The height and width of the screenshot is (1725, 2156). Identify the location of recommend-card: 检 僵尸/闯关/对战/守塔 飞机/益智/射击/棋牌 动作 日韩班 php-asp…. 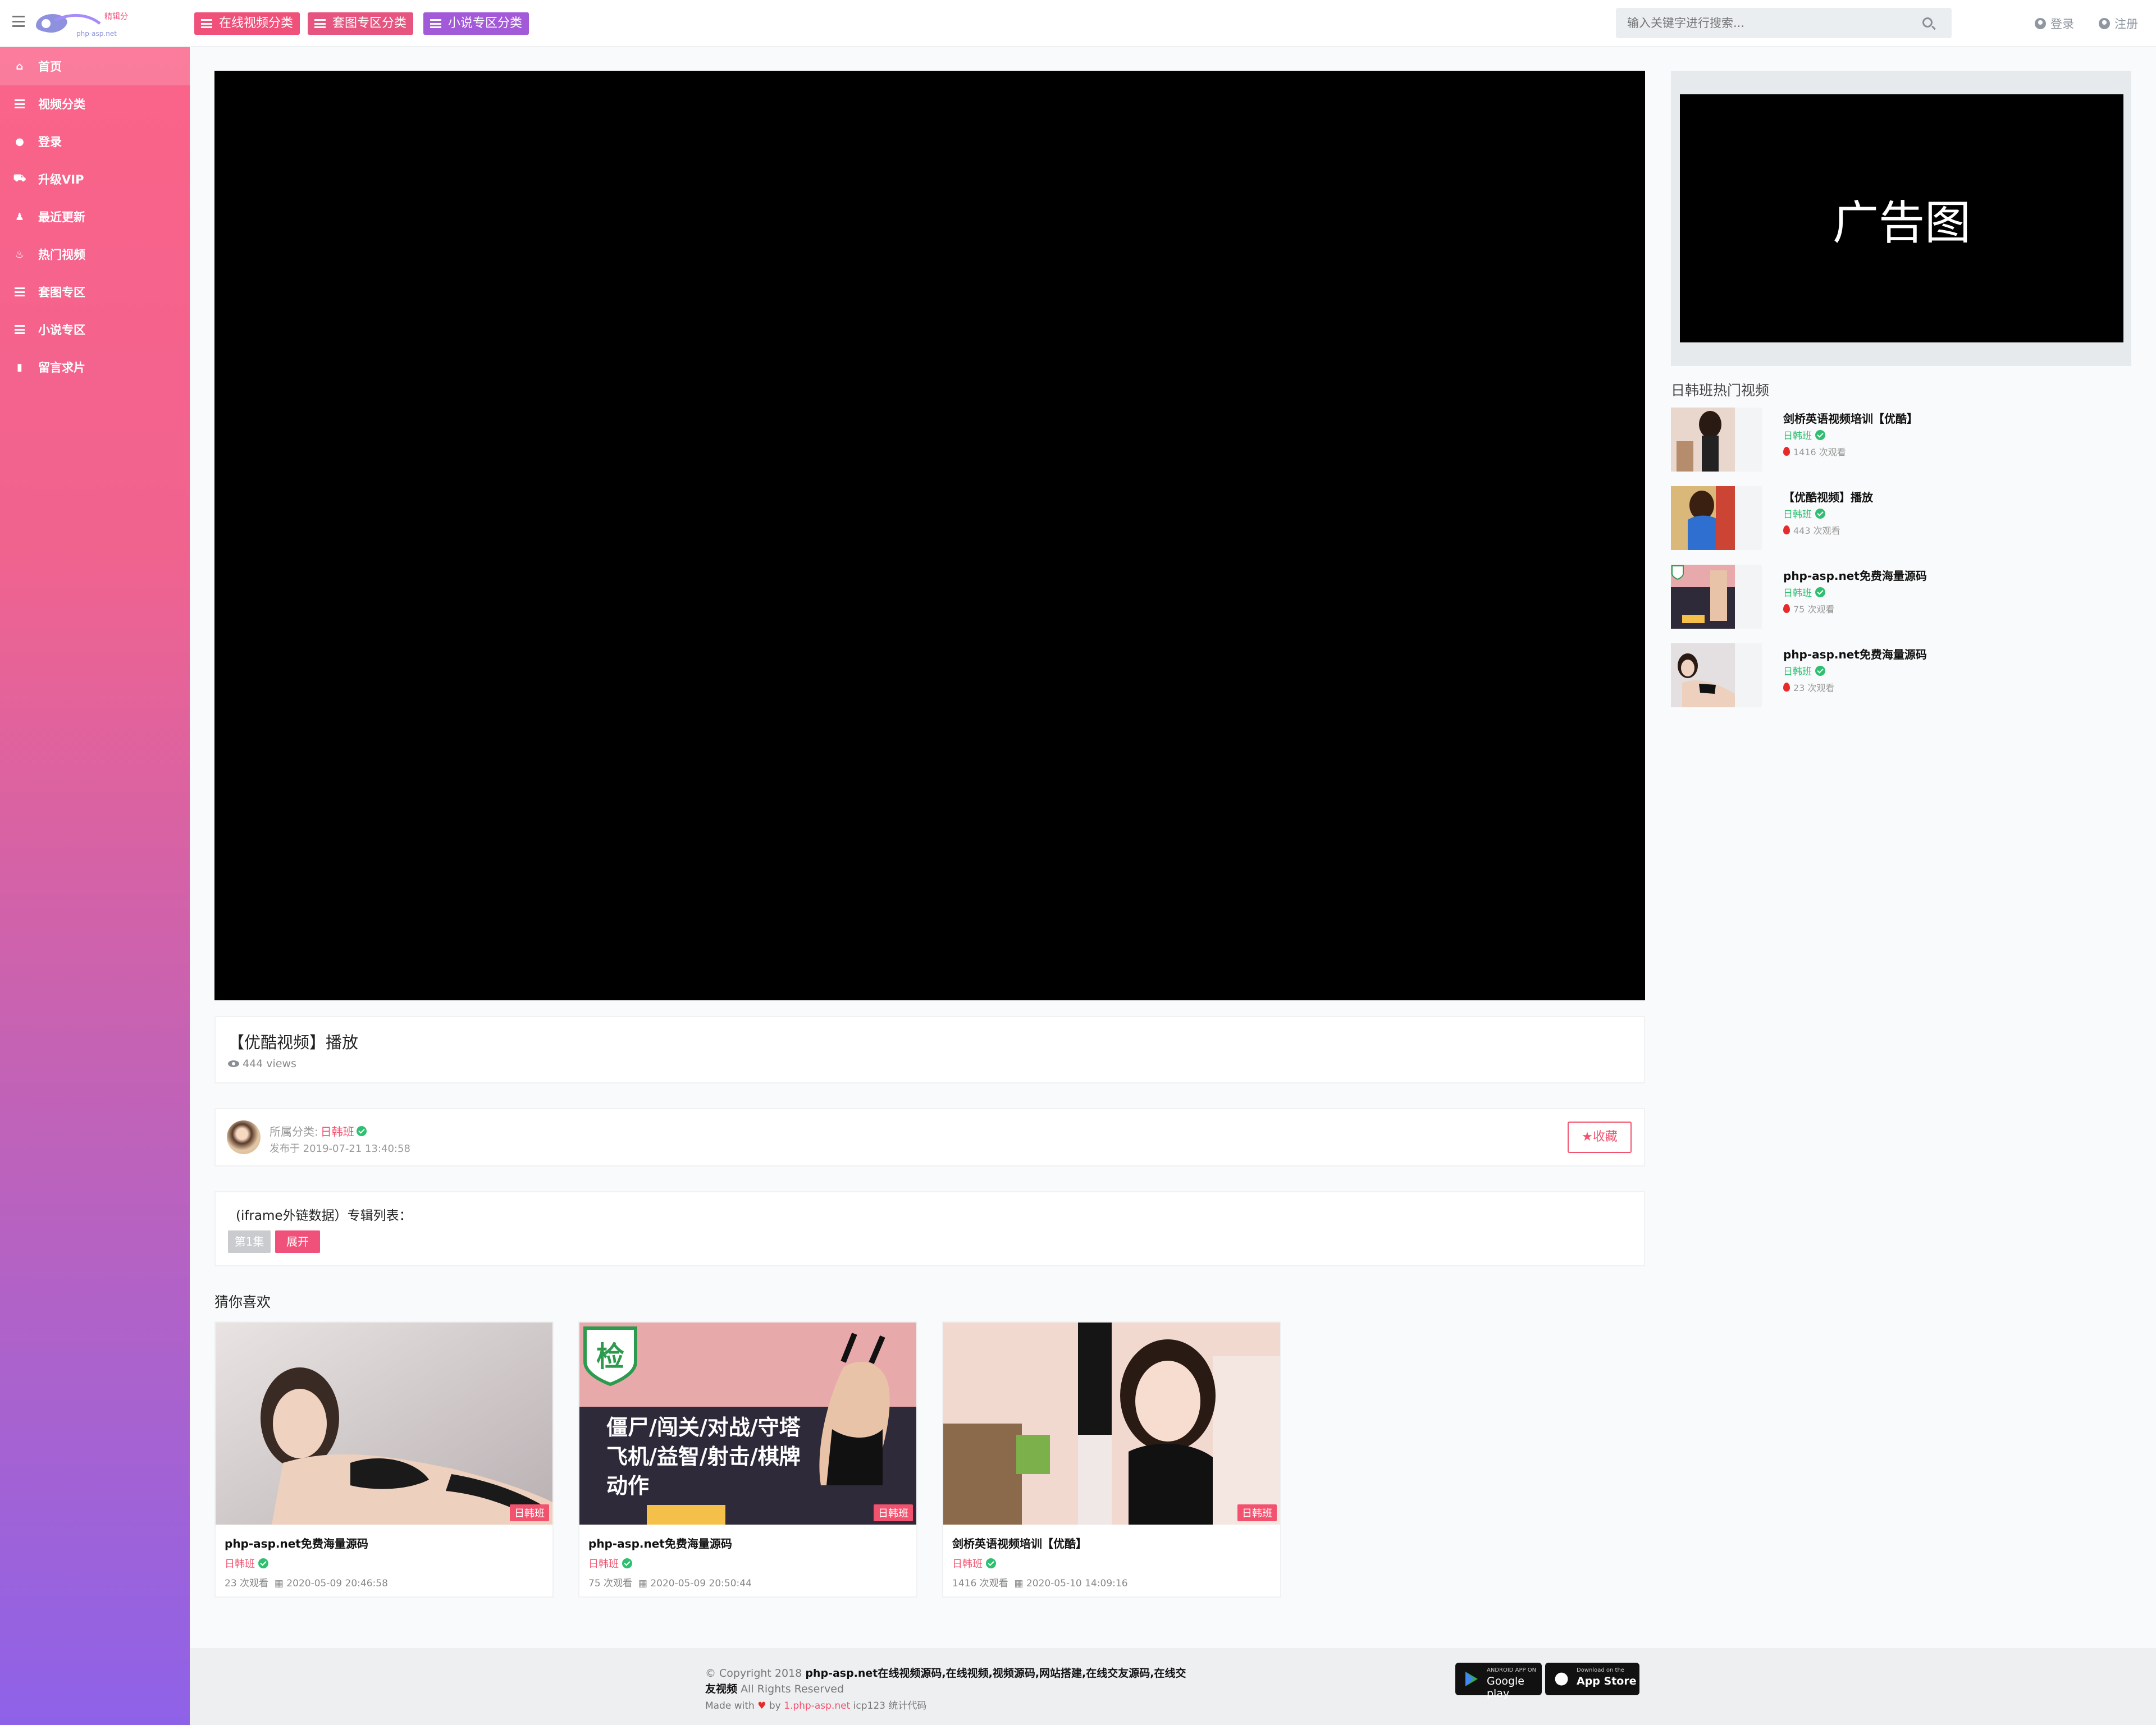
(747, 1459).